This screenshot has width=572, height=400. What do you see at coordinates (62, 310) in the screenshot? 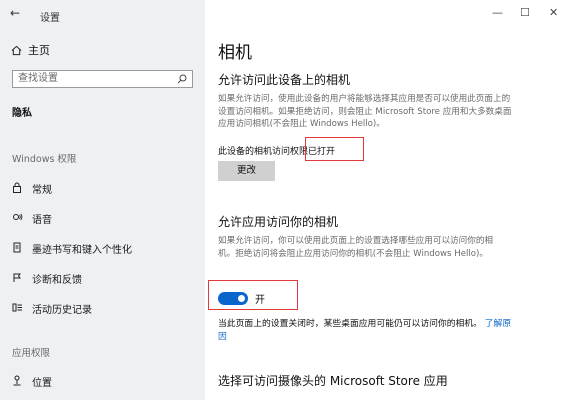
I see `sidebar-item-label: 活动历史记录` at bounding box center [62, 310].